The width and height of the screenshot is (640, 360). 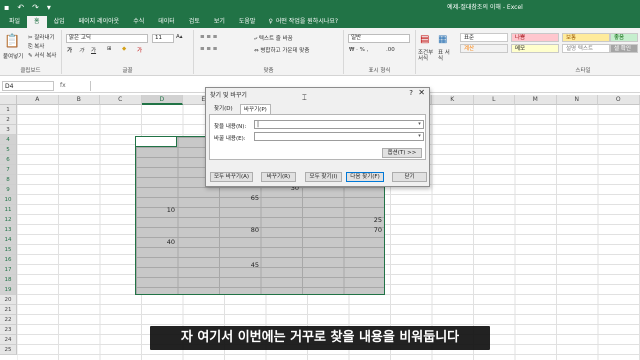 What do you see at coordinates (124, 49) in the screenshot?
I see `fill-color-icon: ◆` at bounding box center [124, 49].